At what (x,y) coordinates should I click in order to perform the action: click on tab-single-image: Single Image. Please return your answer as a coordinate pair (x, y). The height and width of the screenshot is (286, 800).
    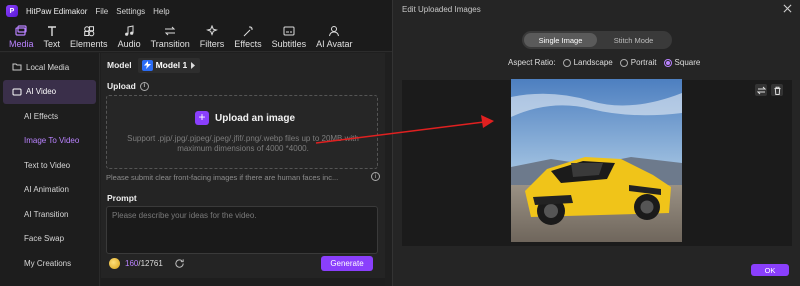
    Looking at the image, I should click on (560, 40).